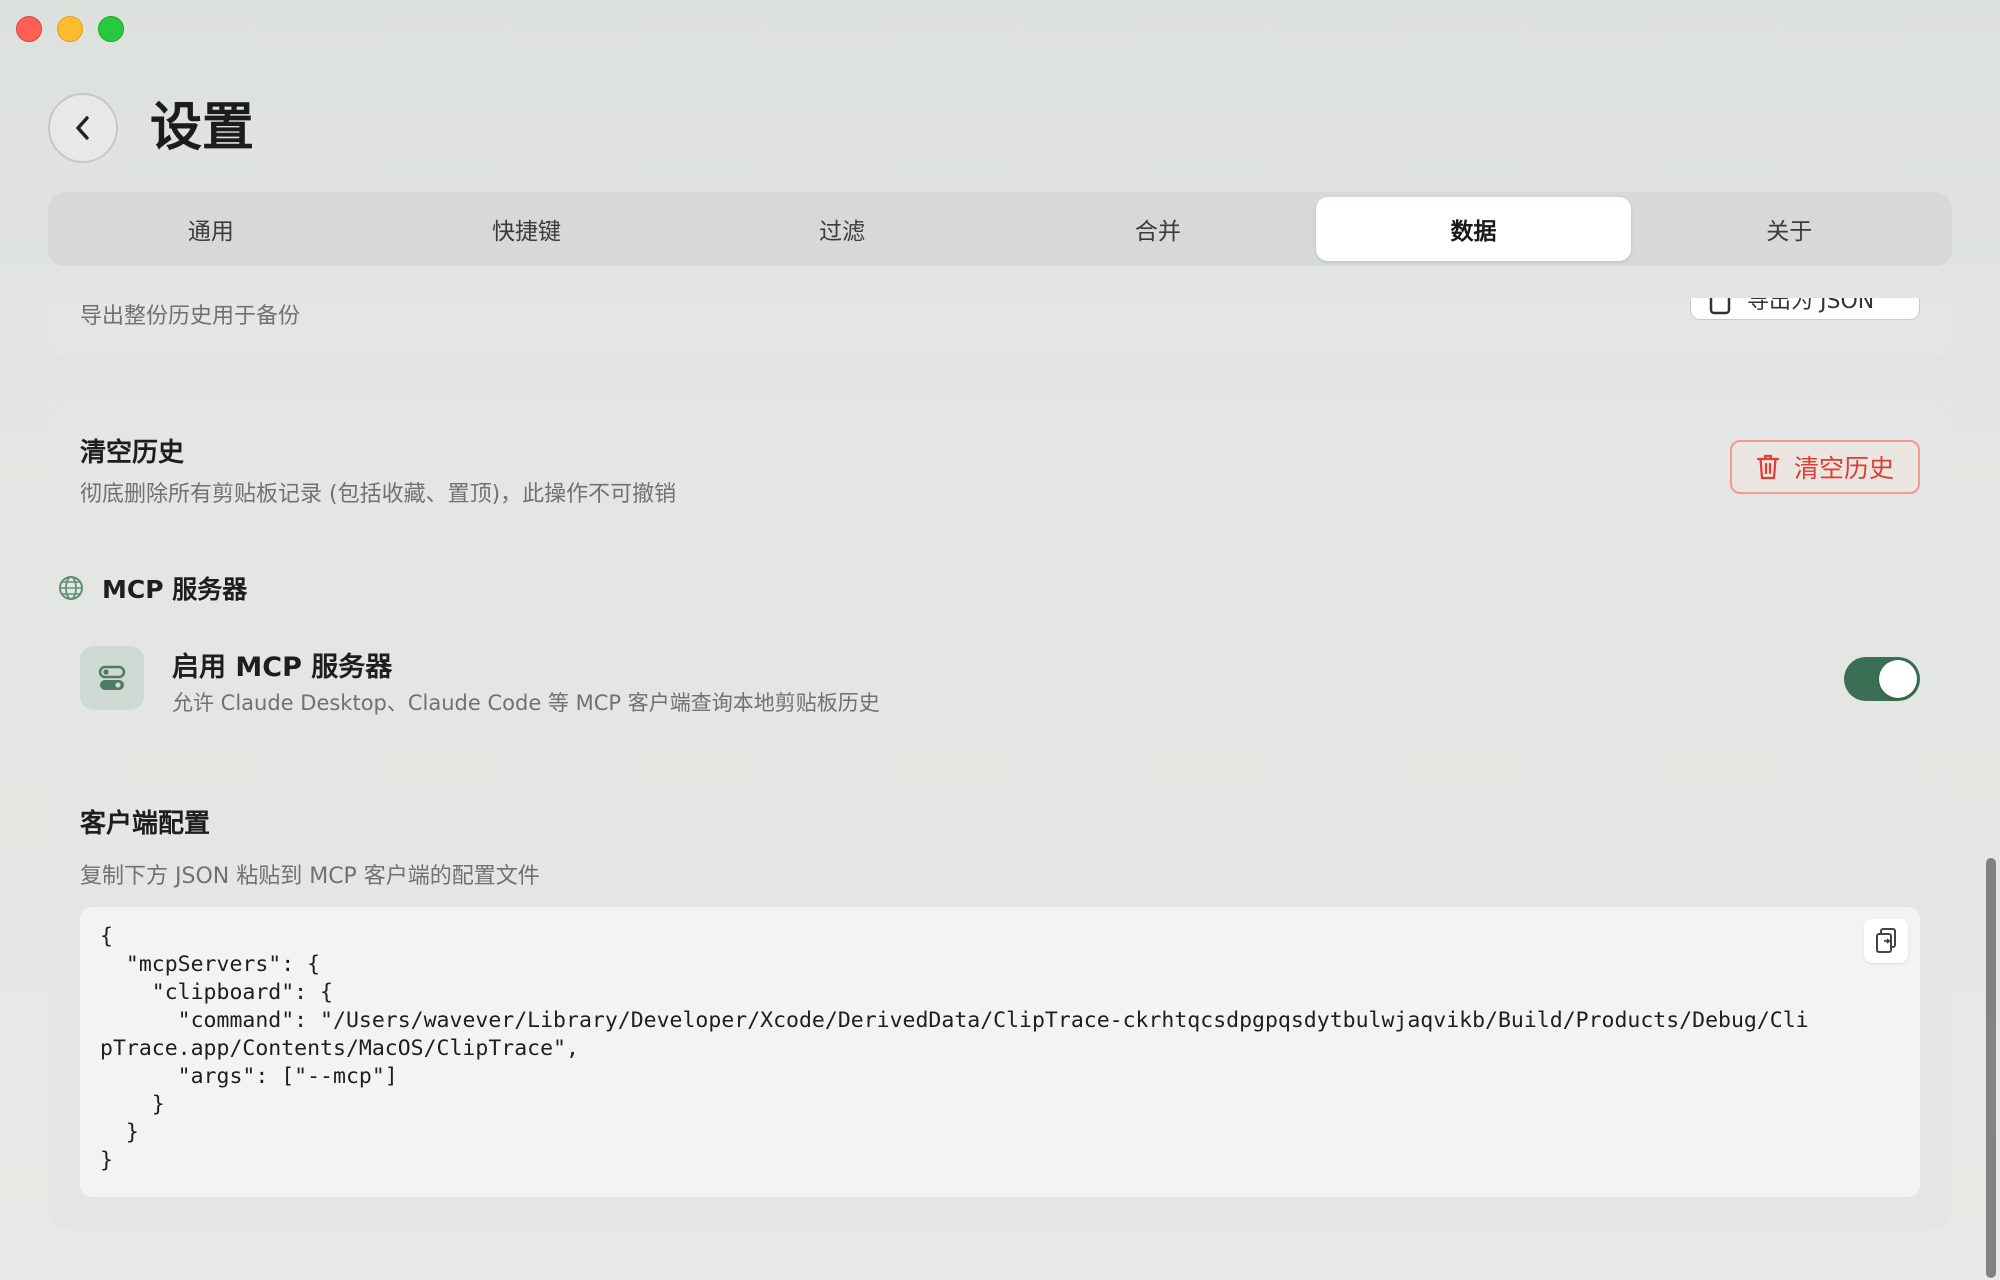  I want to click on mcp-enable-toggle, so click(1882, 679).